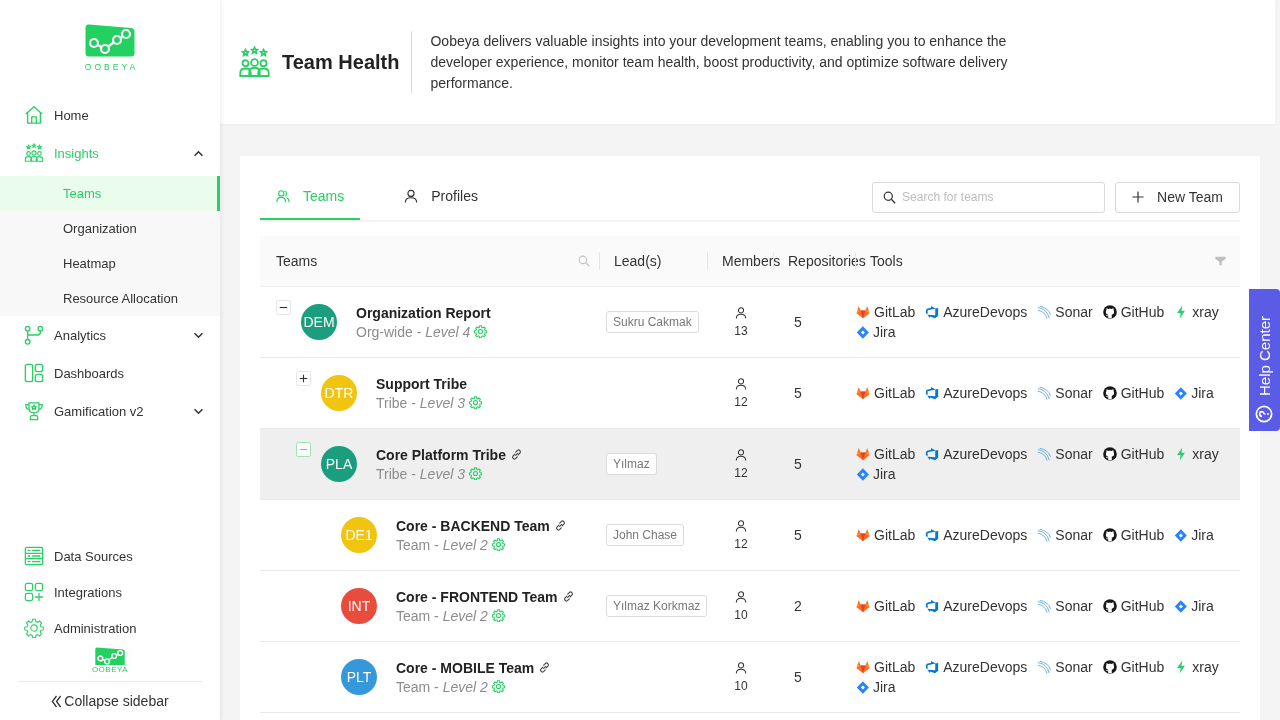 This screenshot has height=720, width=1280. I want to click on nav-item: Administration, so click(110, 628).